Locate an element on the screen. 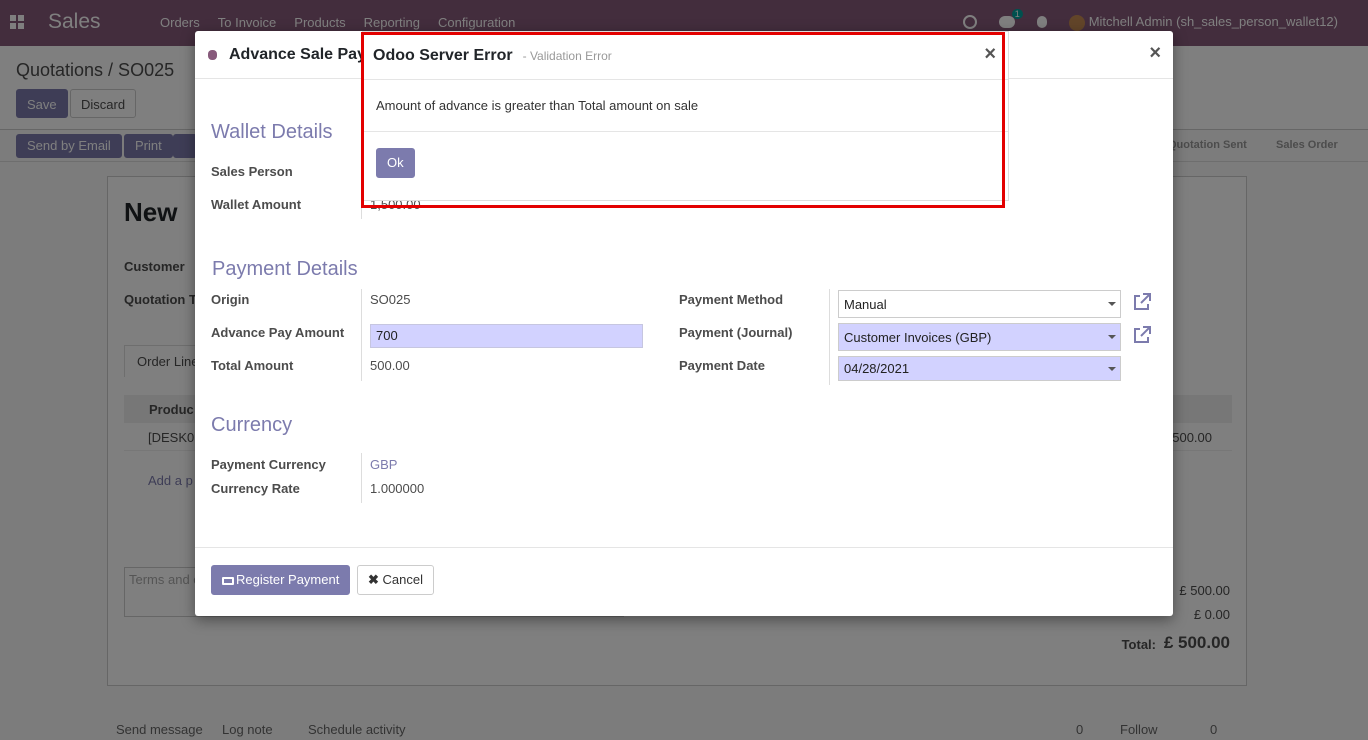 The height and width of the screenshot is (740, 1368). payment-date-label: Payment Date is located at coordinates (722, 365).